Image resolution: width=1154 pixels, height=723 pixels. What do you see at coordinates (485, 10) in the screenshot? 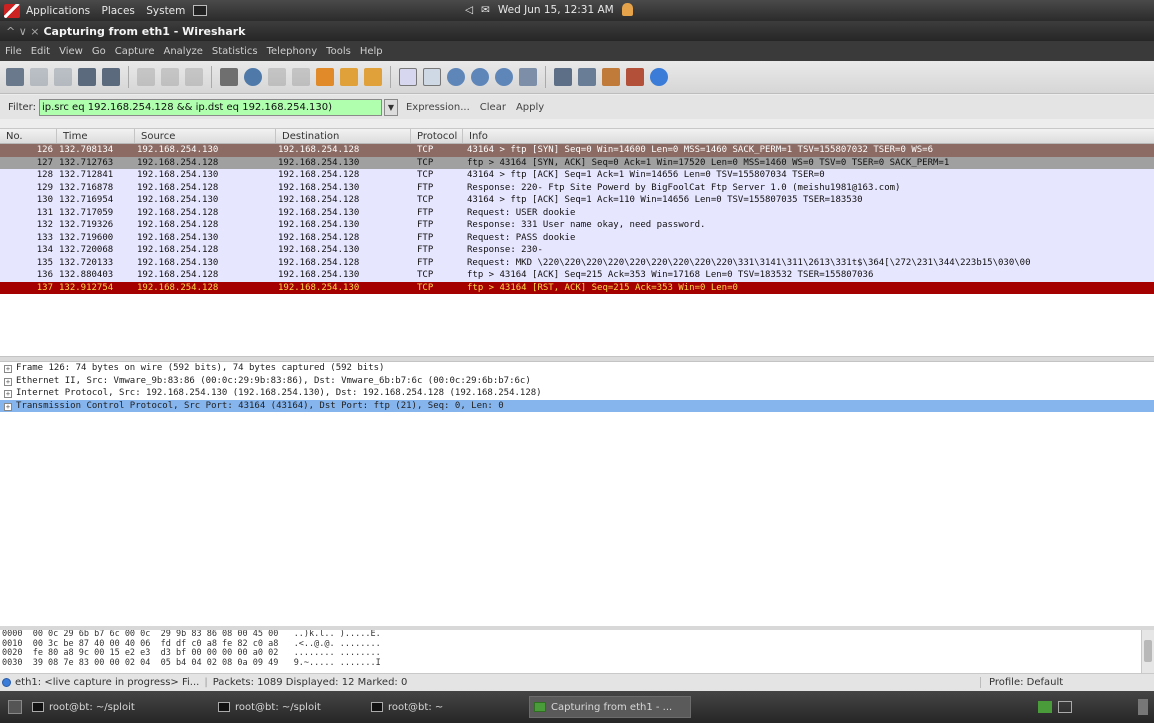
I see `mail-icon: ✉` at bounding box center [485, 10].